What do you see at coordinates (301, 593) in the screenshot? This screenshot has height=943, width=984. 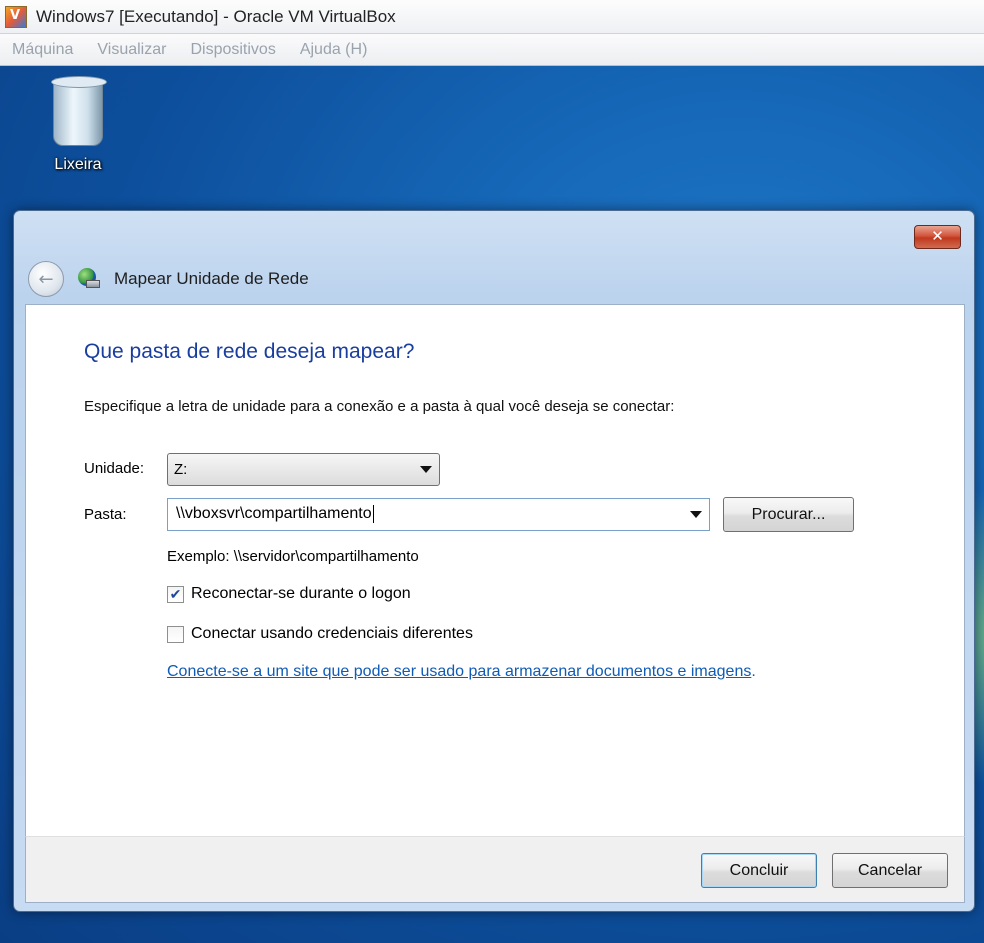 I see `reconnect-label: Reconectar-se durante o logon` at bounding box center [301, 593].